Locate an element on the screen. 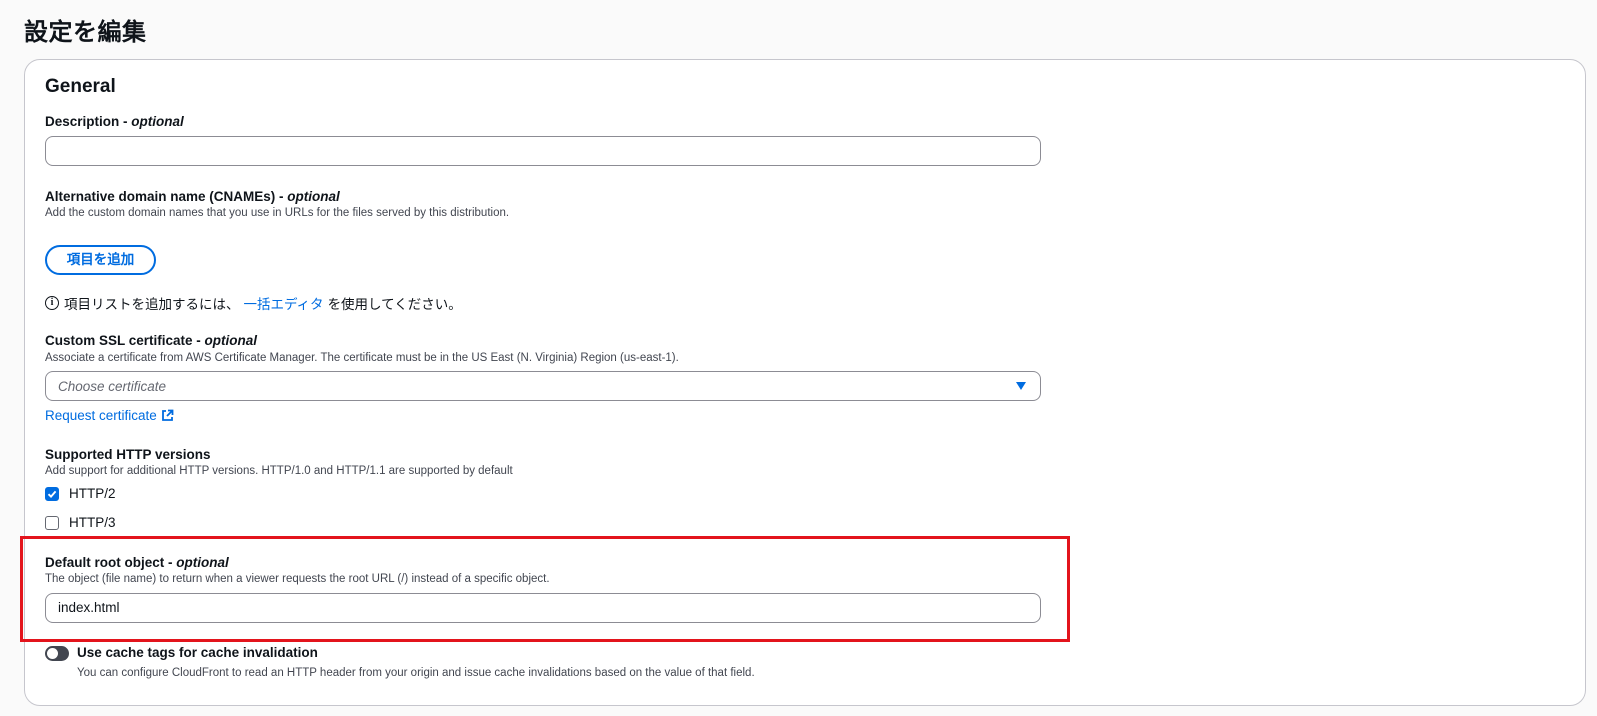 The width and height of the screenshot is (1597, 716). http2-label: HTTP/2 is located at coordinates (92, 493).